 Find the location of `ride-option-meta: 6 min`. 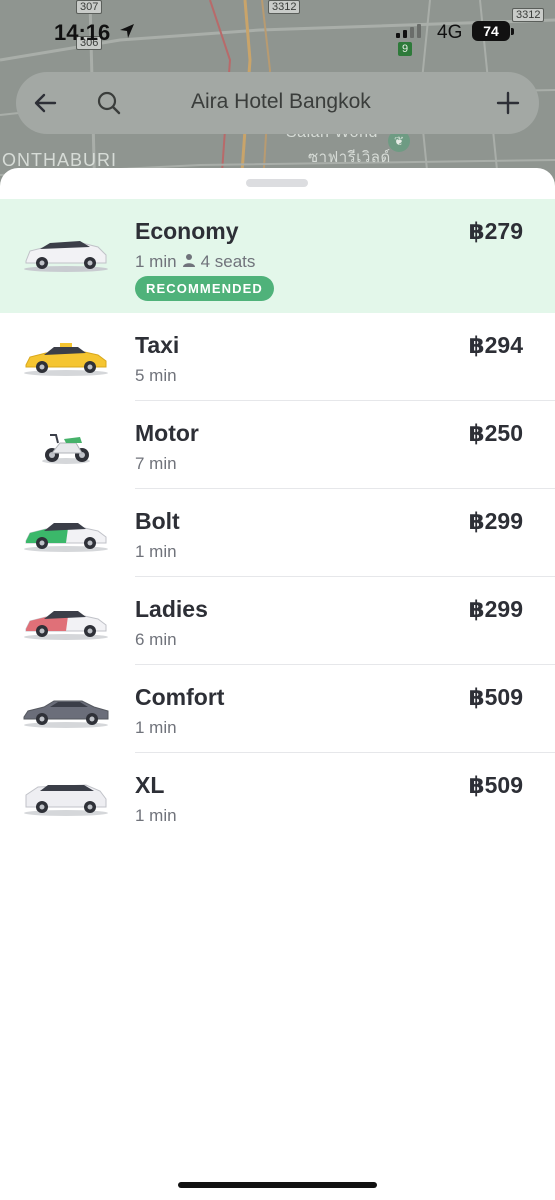

ride-option-meta: 6 min is located at coordinates (156, 640).